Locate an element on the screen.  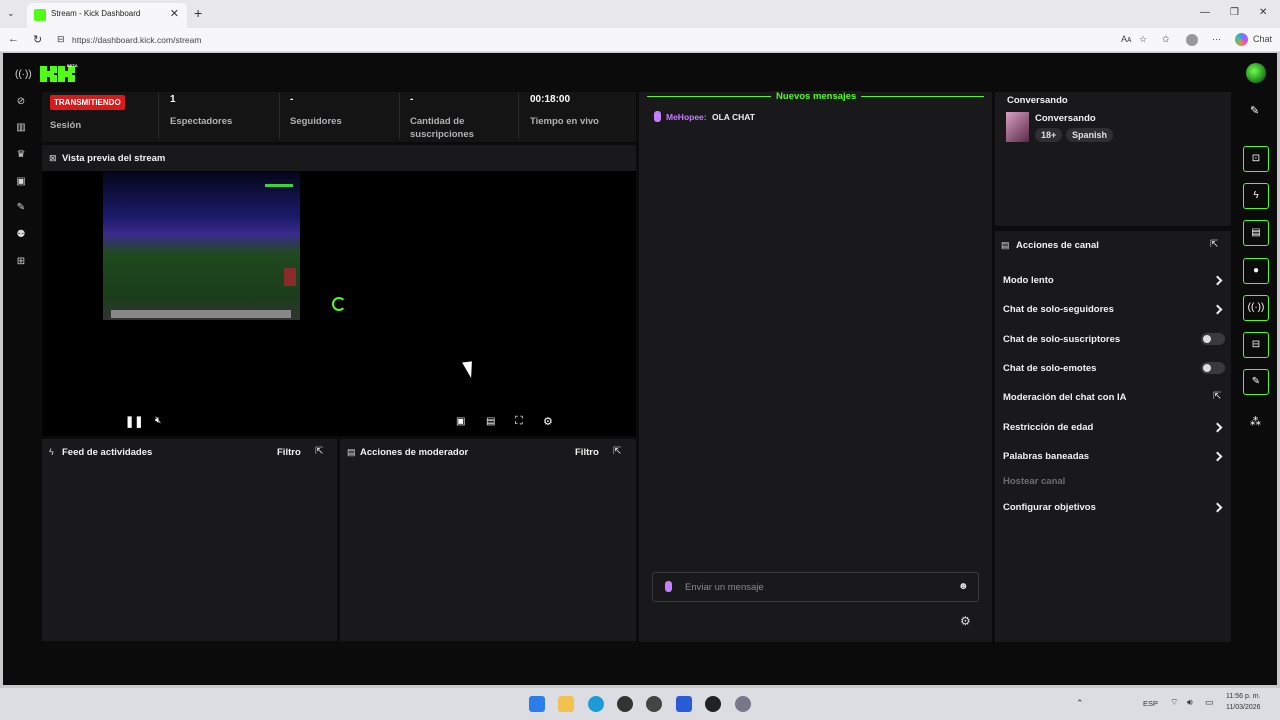
battery-icon: ▭ is located at coordinates (1209, 702).